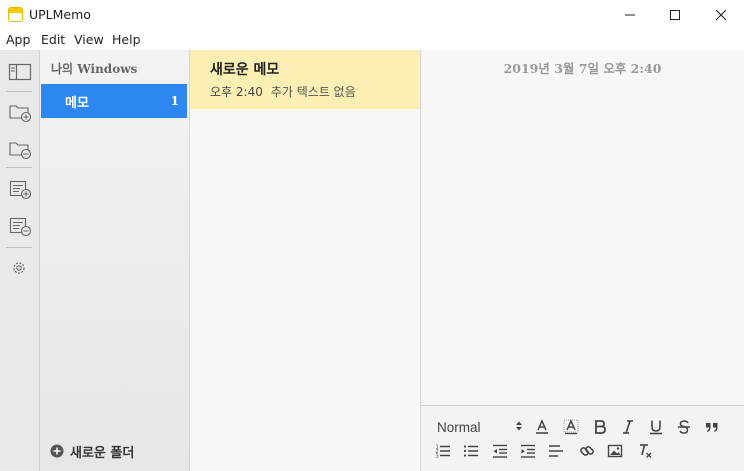 Image resolution: width=744 pixels, height=471 pixels. I want to click on image-icon, so click(615, 451).